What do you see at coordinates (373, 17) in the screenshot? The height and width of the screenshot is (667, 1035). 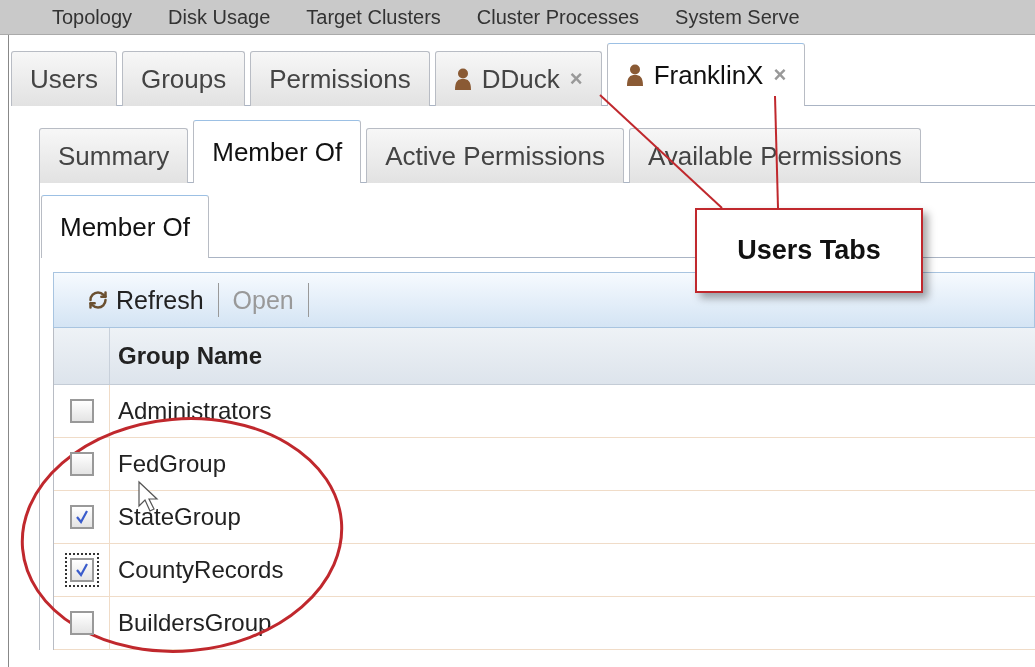 I see `menu-item: Target Clusters` at bounding box center [373, 17].